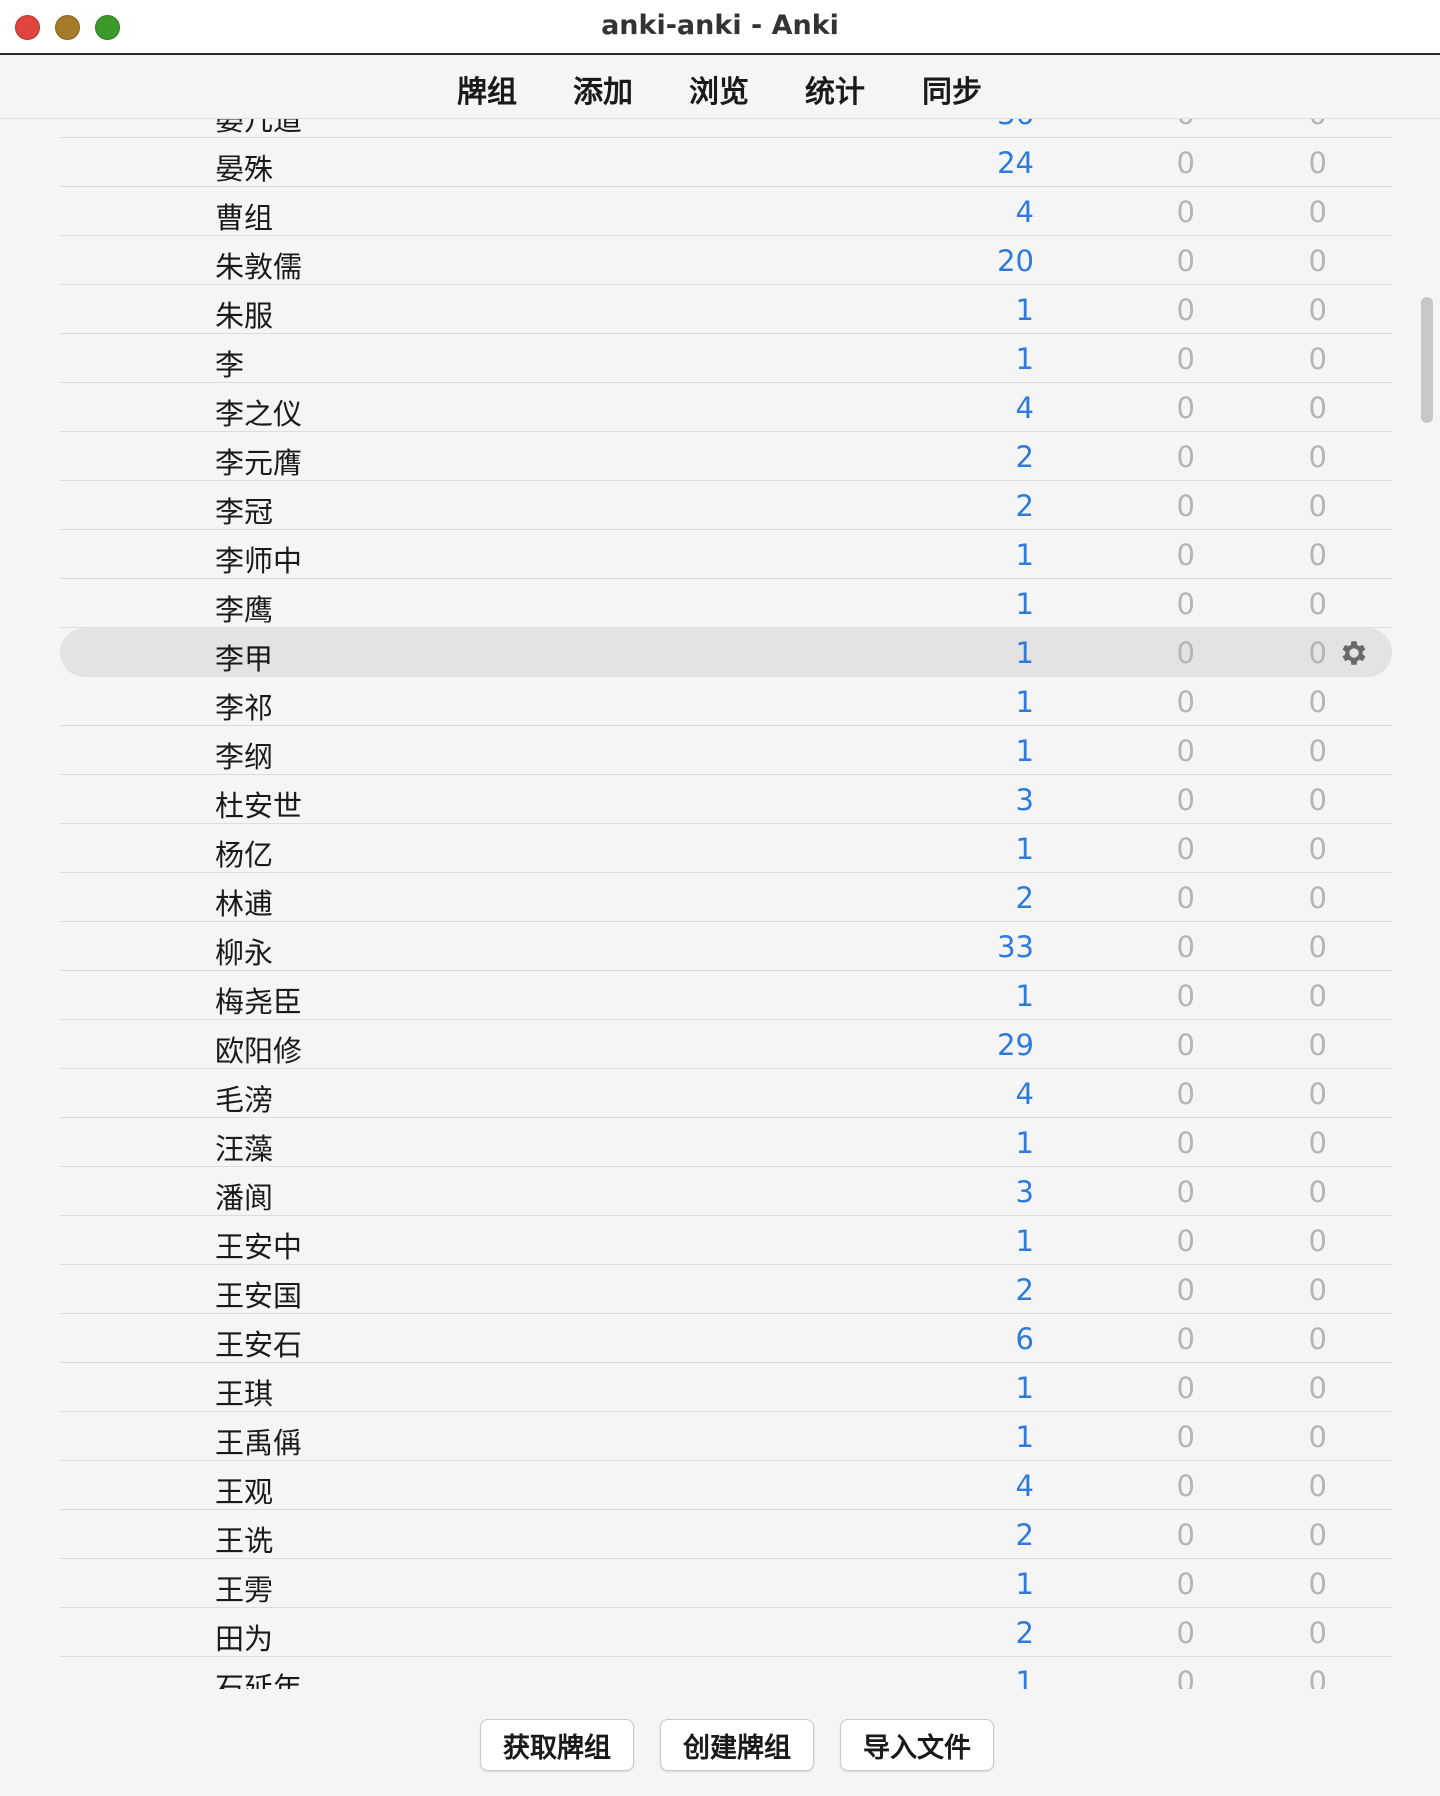 The image size is (1440, 1796). Describe the element at coordinates (229, 363) in the screenshot. I see `deck-name: 李` at that location.